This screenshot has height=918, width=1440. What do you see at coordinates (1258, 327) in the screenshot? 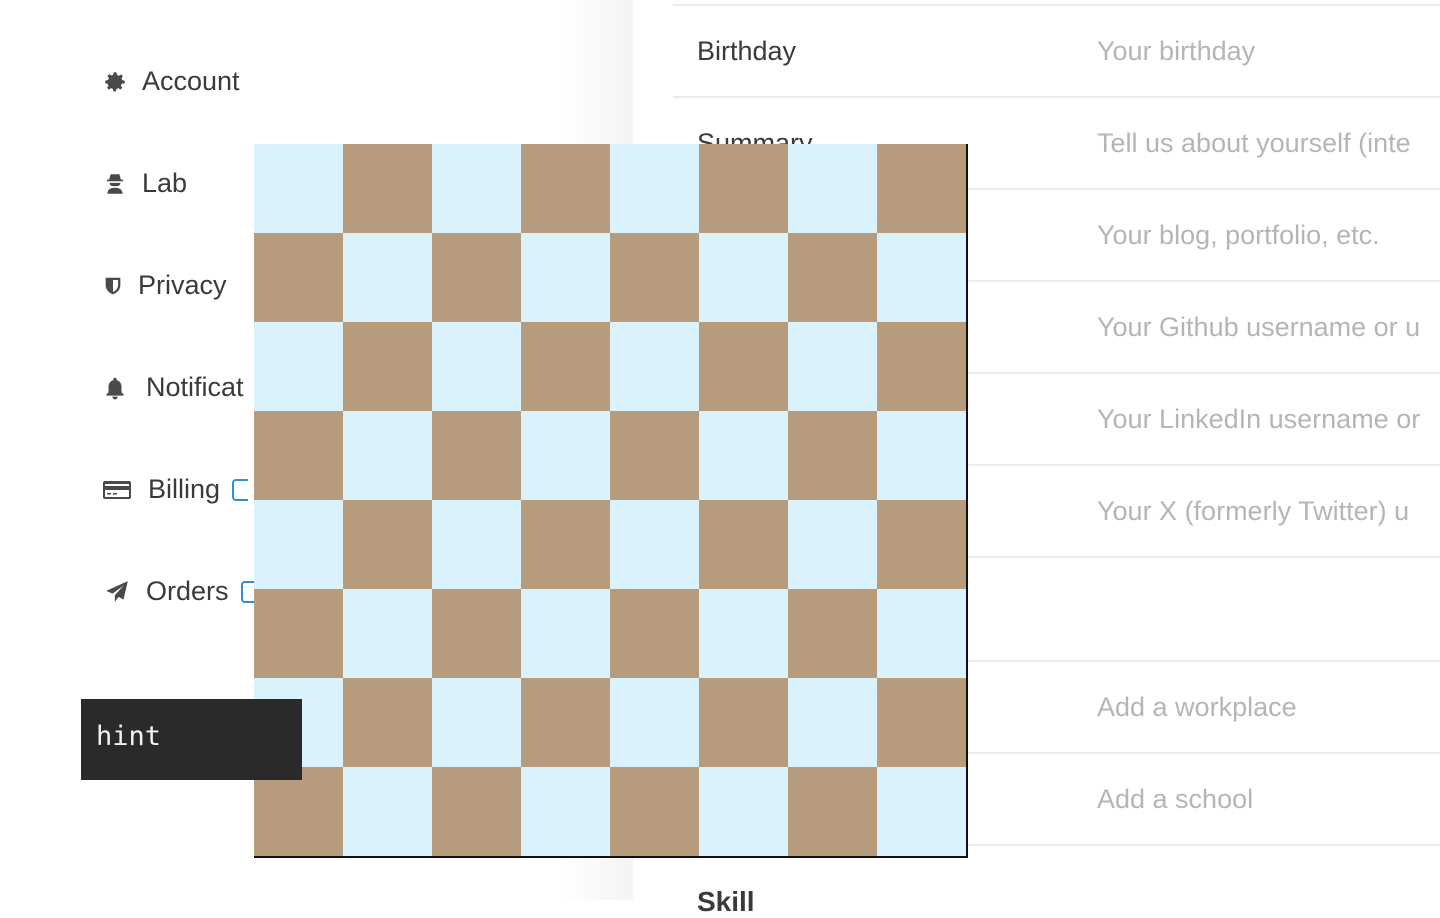
I see `github-field: Your Github username or u` at bounding box center [1258, 327].